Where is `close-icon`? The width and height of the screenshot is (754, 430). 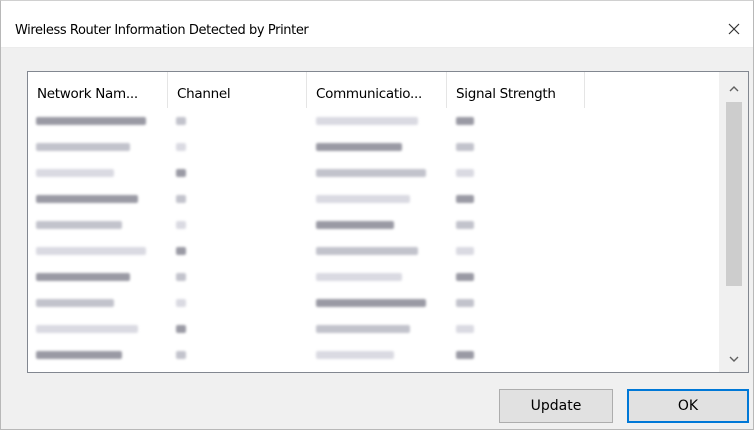
close-icon is located at coordinates (734, 29).